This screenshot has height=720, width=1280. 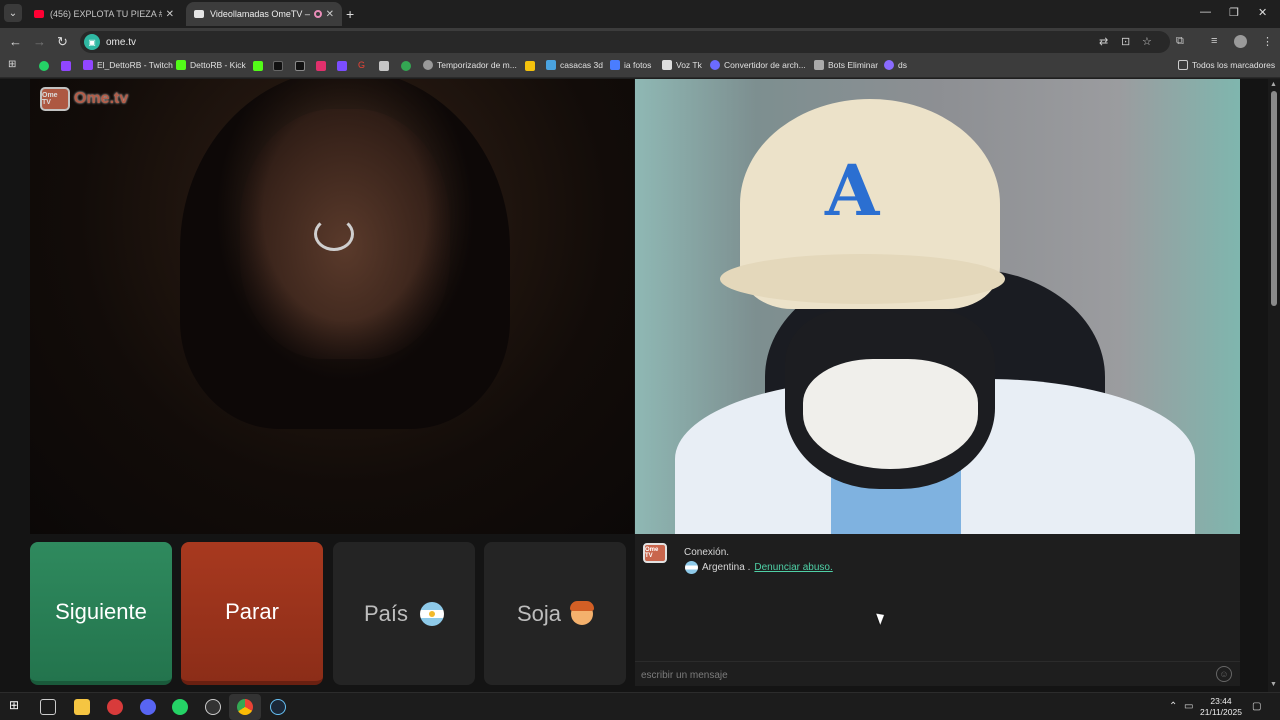 I want to click on address-bar: ▣ ome.tv, so click(x=625, y=42).